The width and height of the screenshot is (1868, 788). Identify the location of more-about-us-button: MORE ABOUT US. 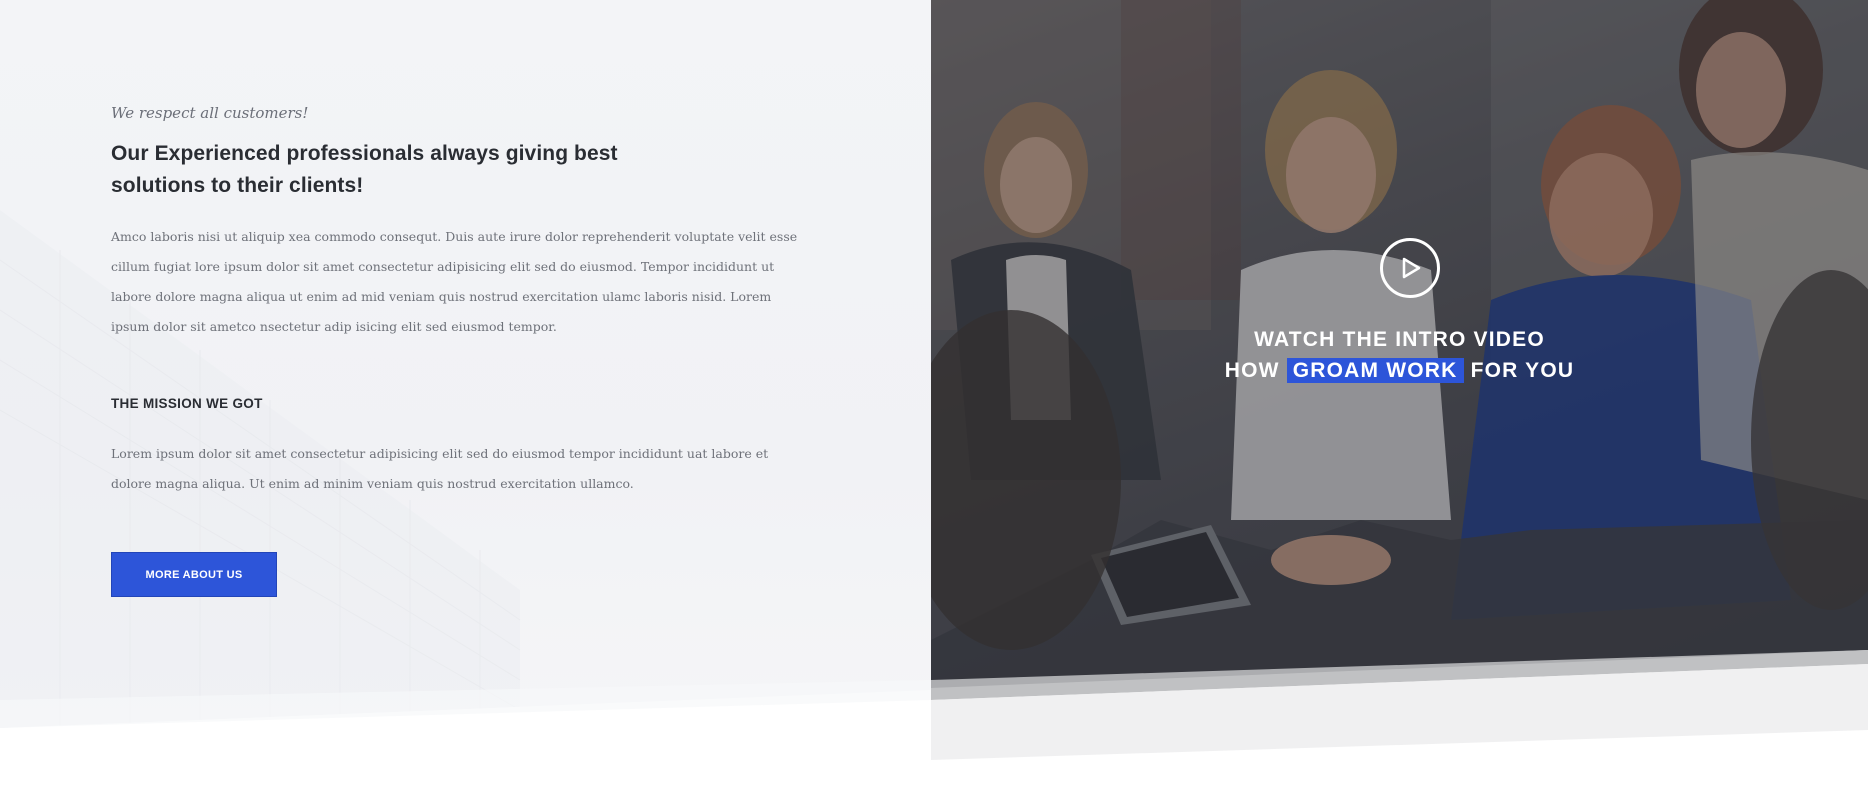
(194, 574).